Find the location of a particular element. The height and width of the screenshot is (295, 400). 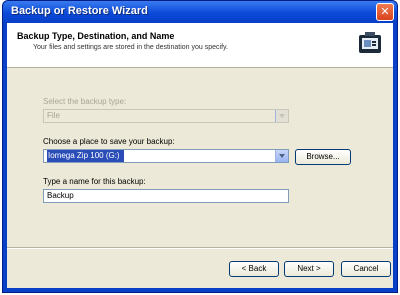

close-icon: ✕ is located at coordinates (385, 11).